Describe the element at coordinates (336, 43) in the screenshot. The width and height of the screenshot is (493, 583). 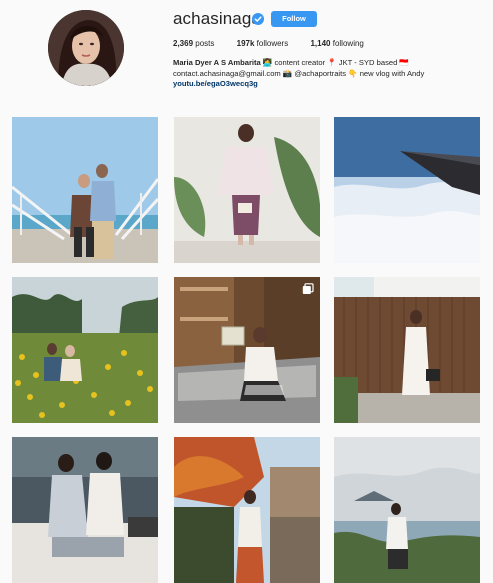
I see `following-stat: 1,140 following` at that location.